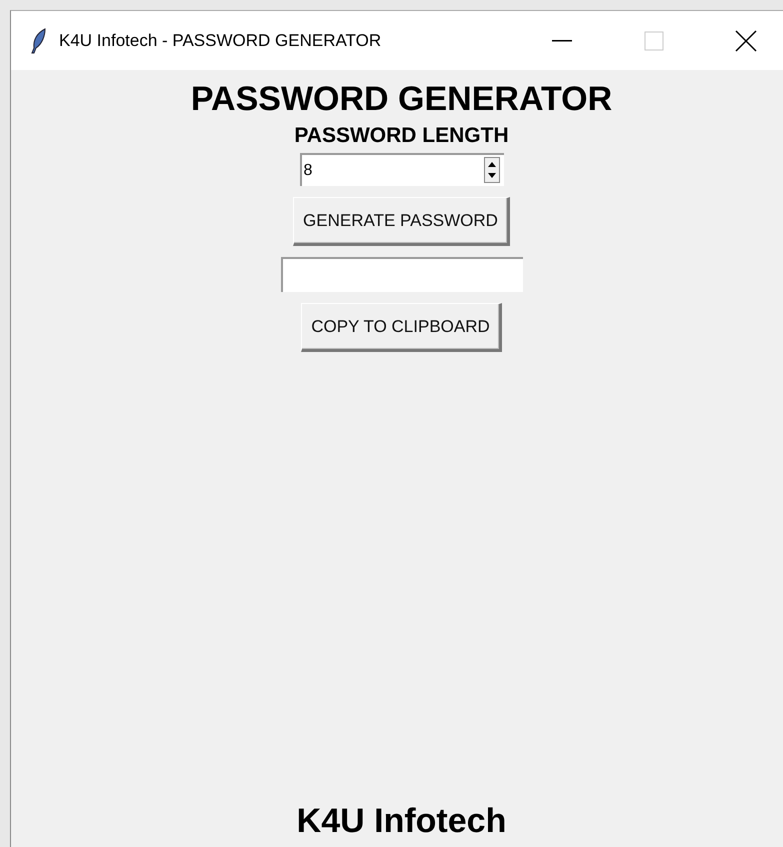 Image resolution: width=783 pixels, height=847 pixels. Describe the element at coordinates (220, 40) in the screenshot. I see `window-title: K4U Infotech - PASSWORD GENERATOR` at that location.